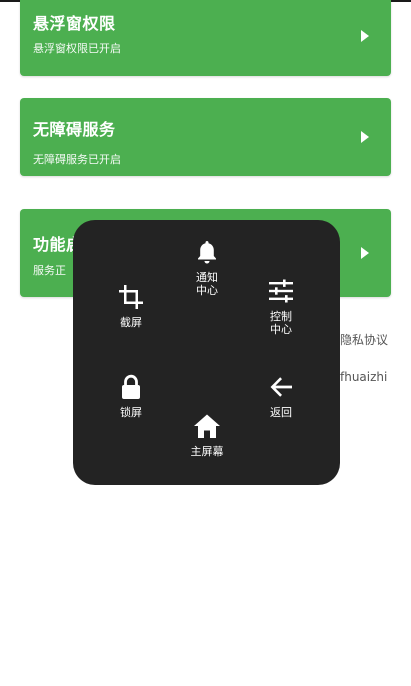 The height and width of the screenshot is (686, 411). I want to click on card-subtitle: 无障碍服务已开启, so click(77, 159).